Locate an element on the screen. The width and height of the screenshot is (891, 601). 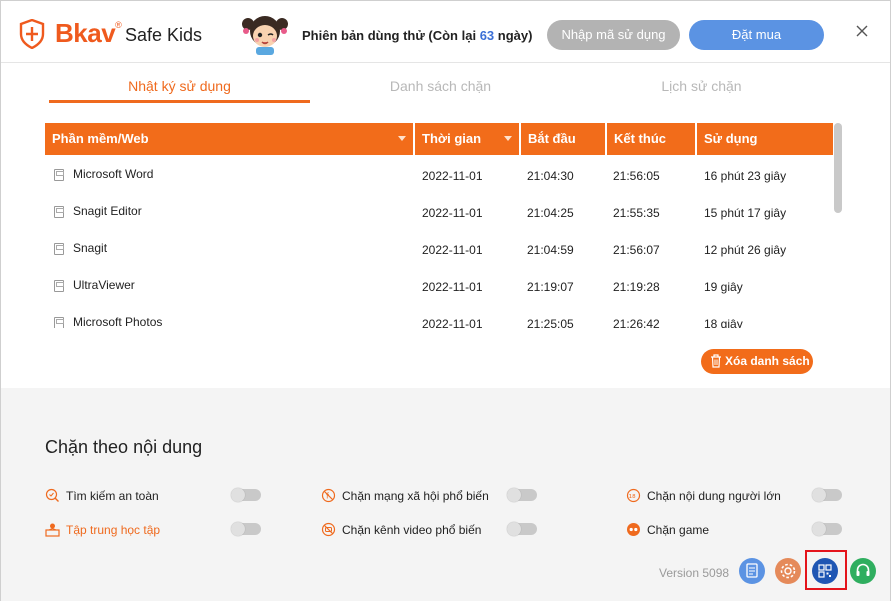
column-header-start: Bắt đầu is located at coordinates (564, 139).